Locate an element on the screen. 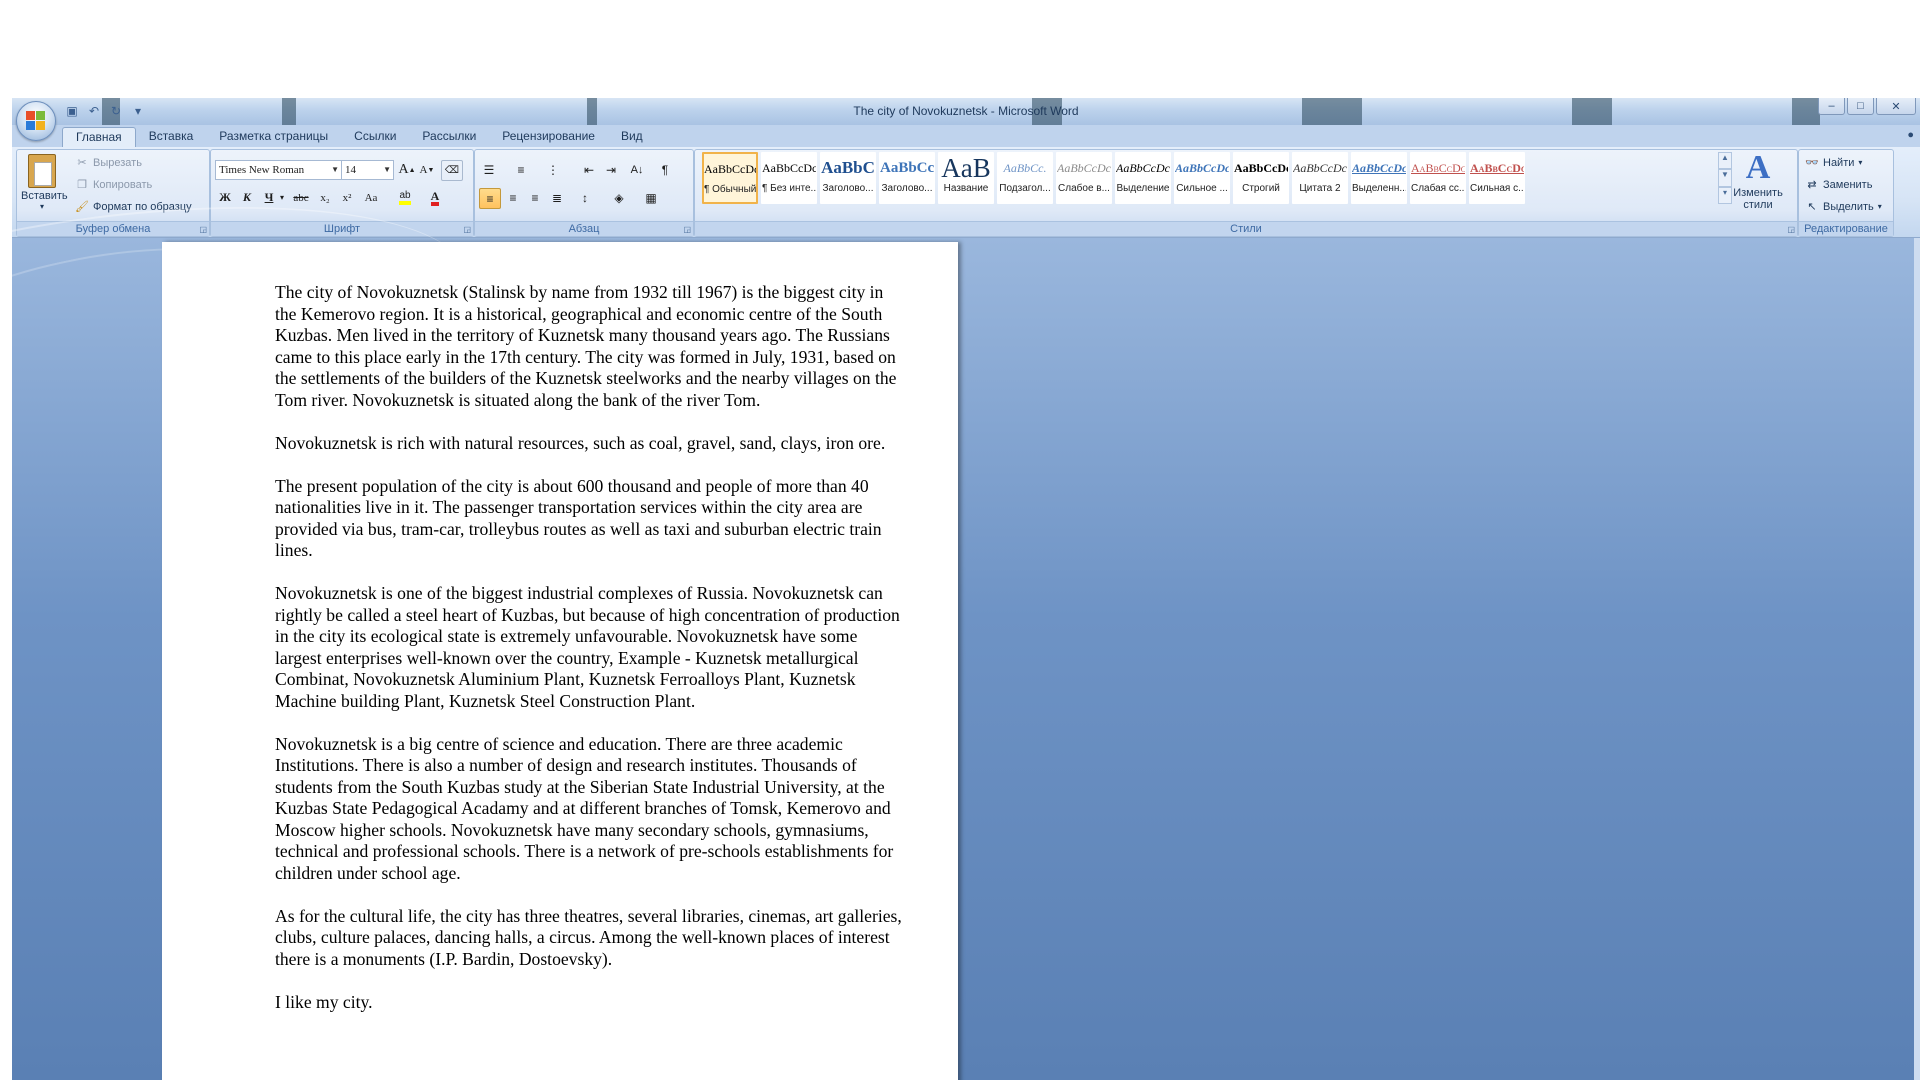 Image resolution: width=1920 pixels, height=1080 pixels. bold-button: Ж is located at coordinates (225, 197).